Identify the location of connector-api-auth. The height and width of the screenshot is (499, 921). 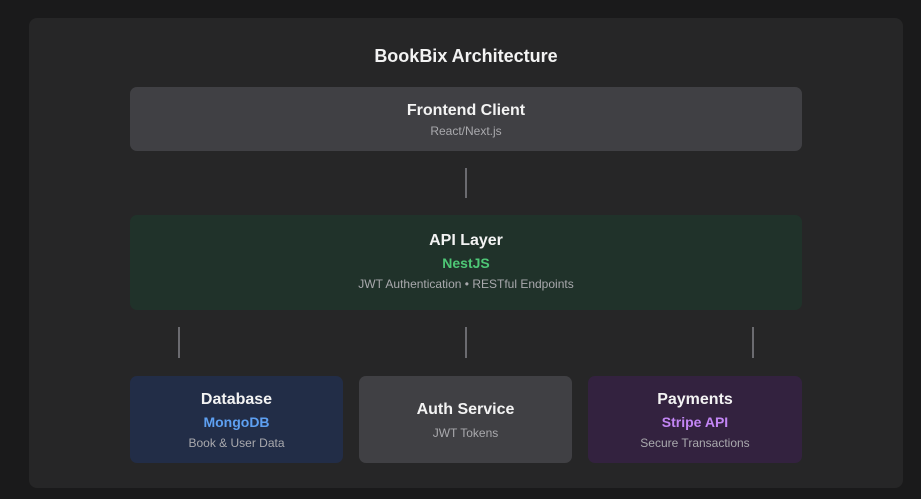
(466, 342).